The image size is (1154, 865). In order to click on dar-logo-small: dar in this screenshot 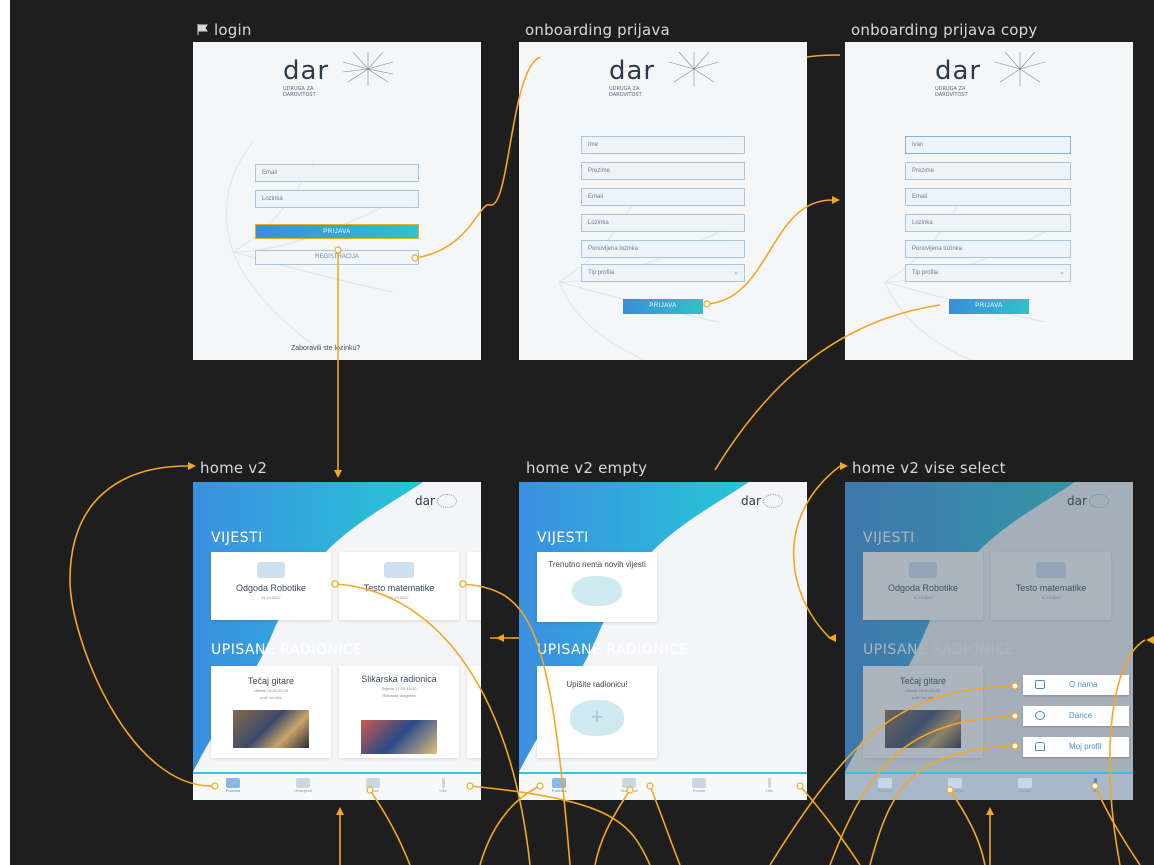, I will do `click(762, 499)`.